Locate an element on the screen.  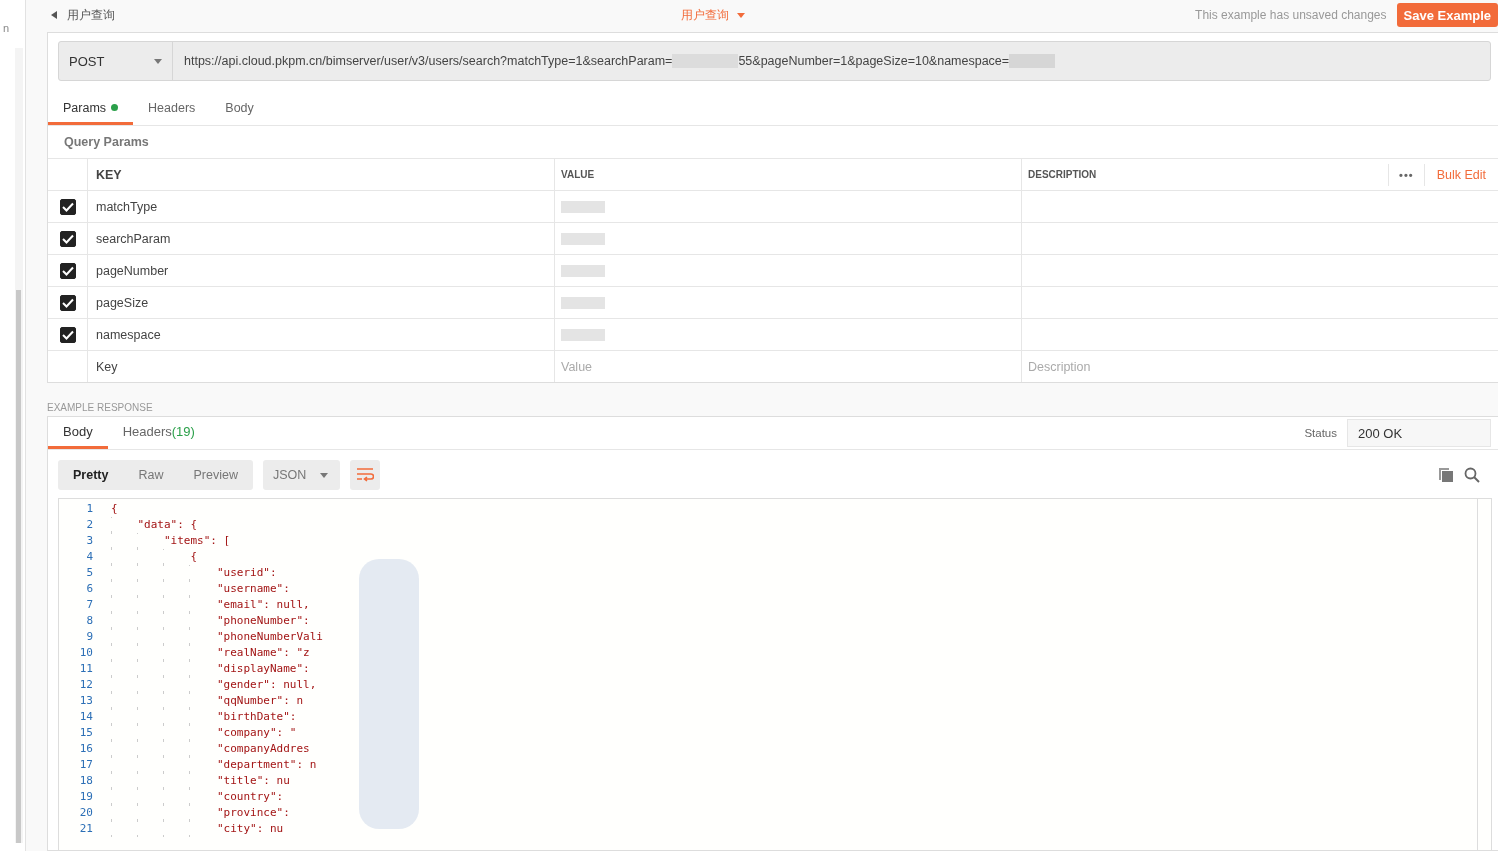
line-number: 13 is located at coordinates (86, 701).